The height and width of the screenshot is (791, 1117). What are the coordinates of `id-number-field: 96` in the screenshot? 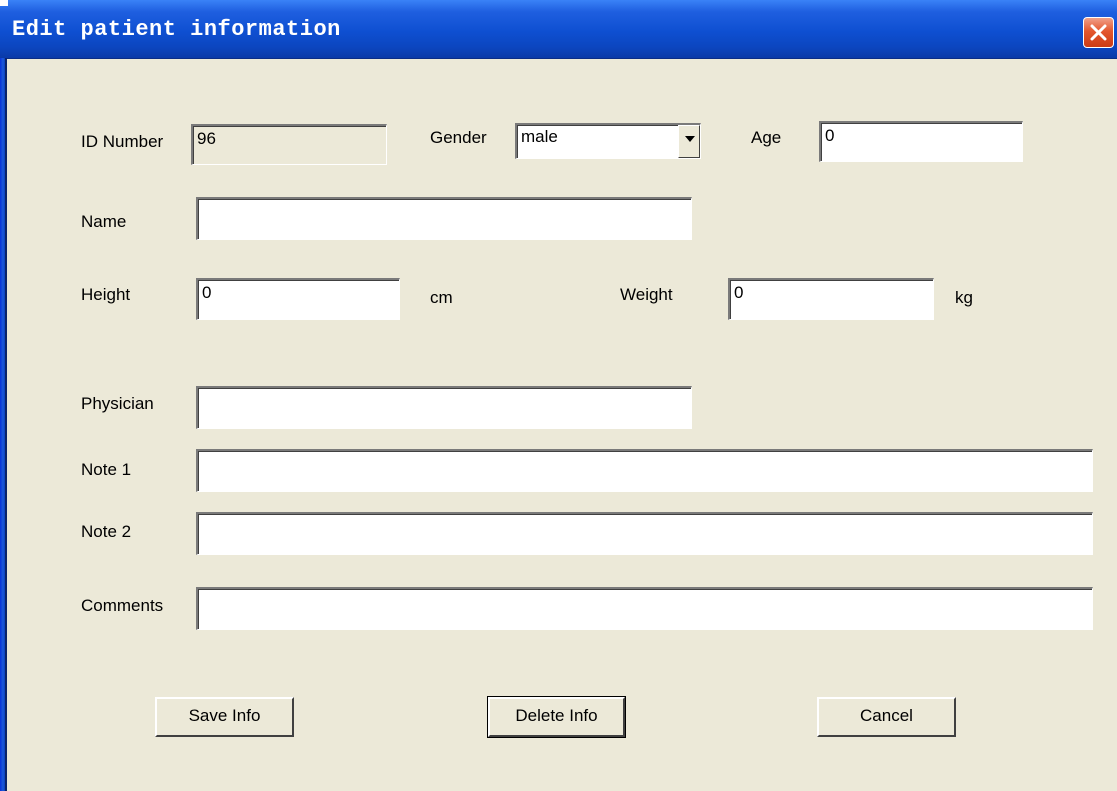 It's located at (289, 144).